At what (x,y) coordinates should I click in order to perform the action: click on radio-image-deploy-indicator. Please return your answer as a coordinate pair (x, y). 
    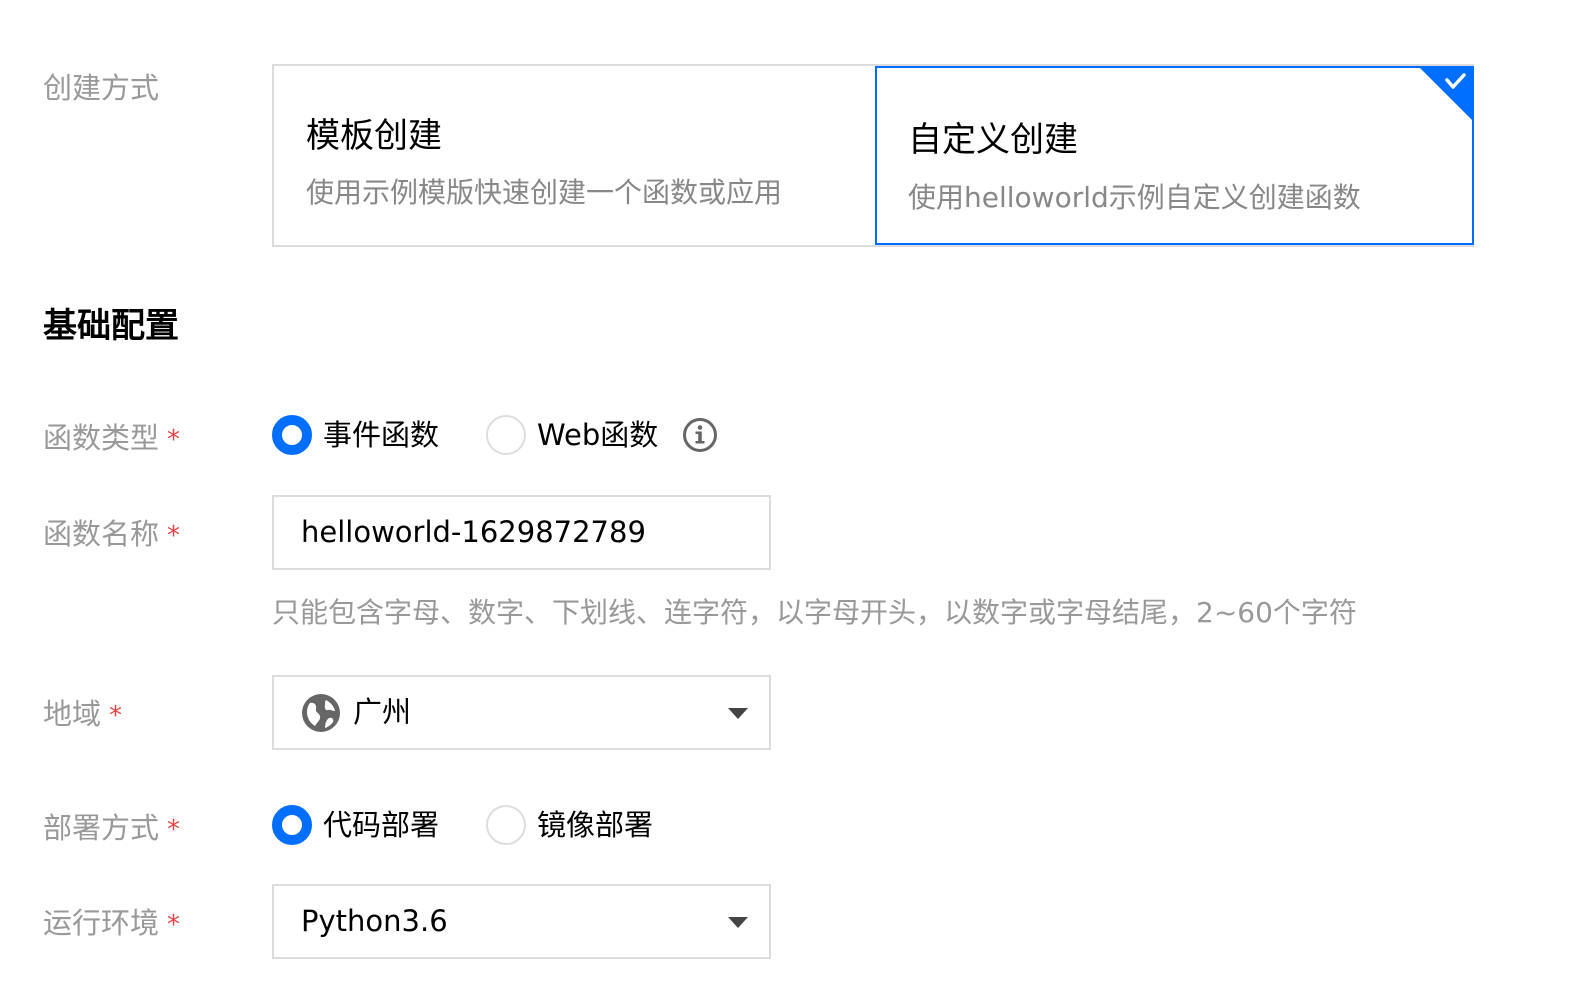
    Looking at the image, I should click on (506, 825).